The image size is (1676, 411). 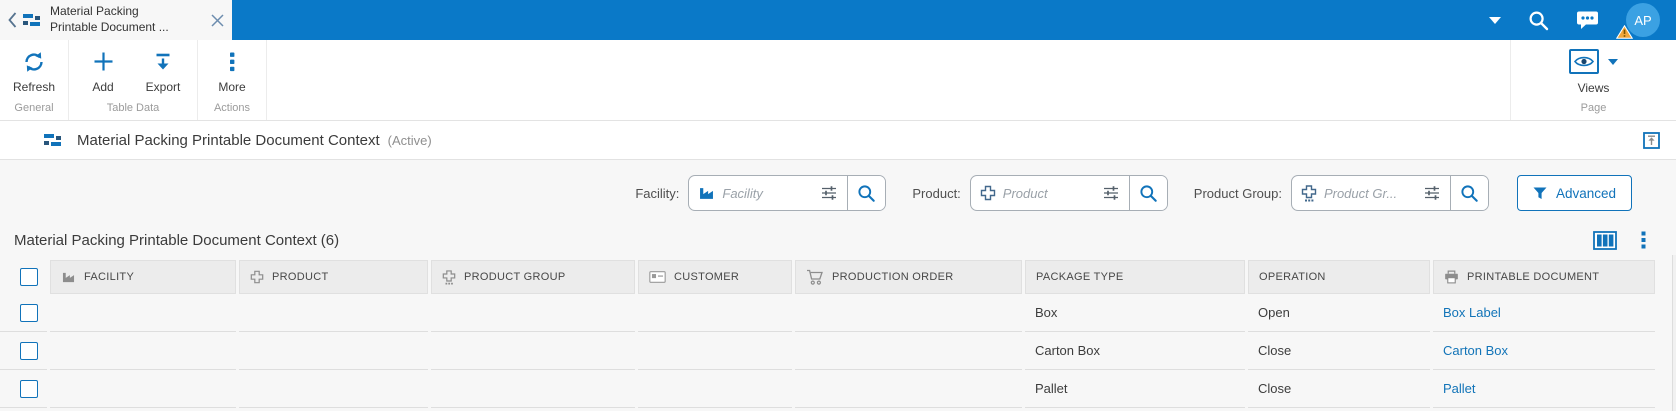 I want to click on toolbar-group-general: Refresh General, so click(x=34, y=80).